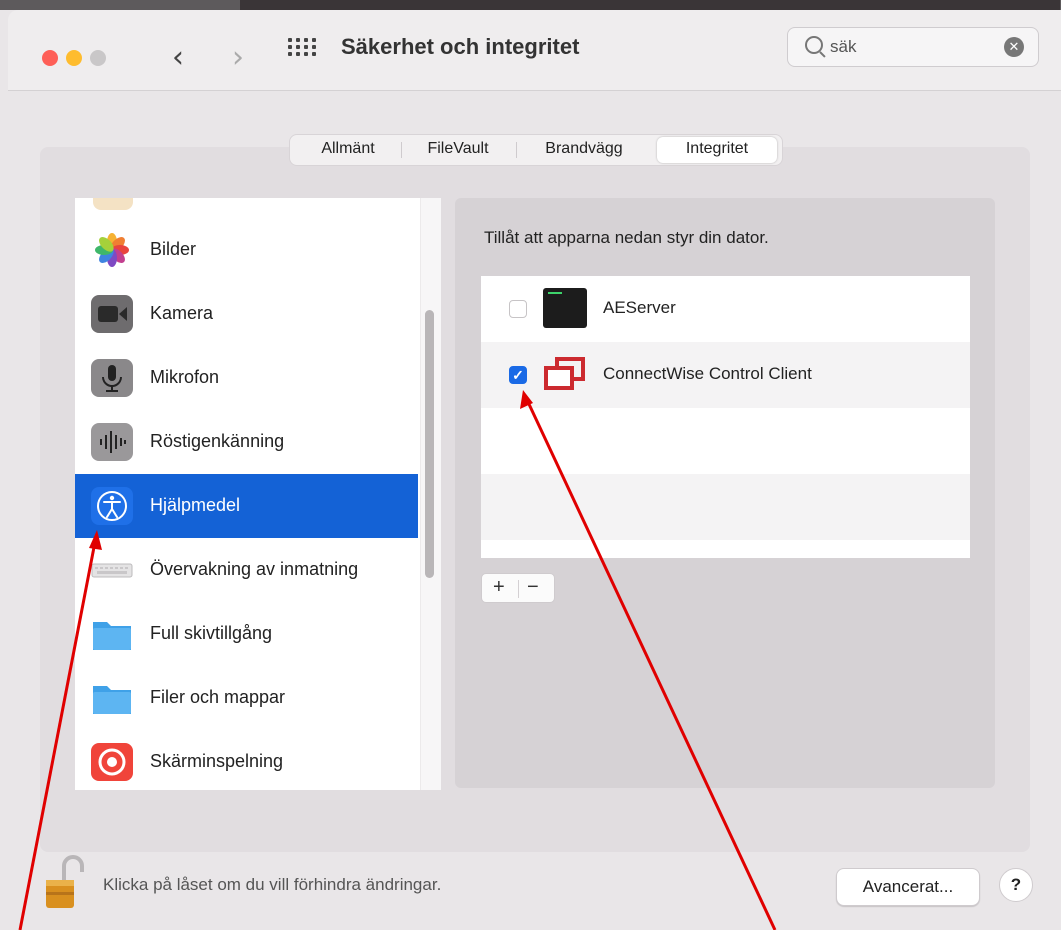  Describe the element at coordinates (348, 150) in the screenshot. I see `tab-allmant: Allmänt` at that location.